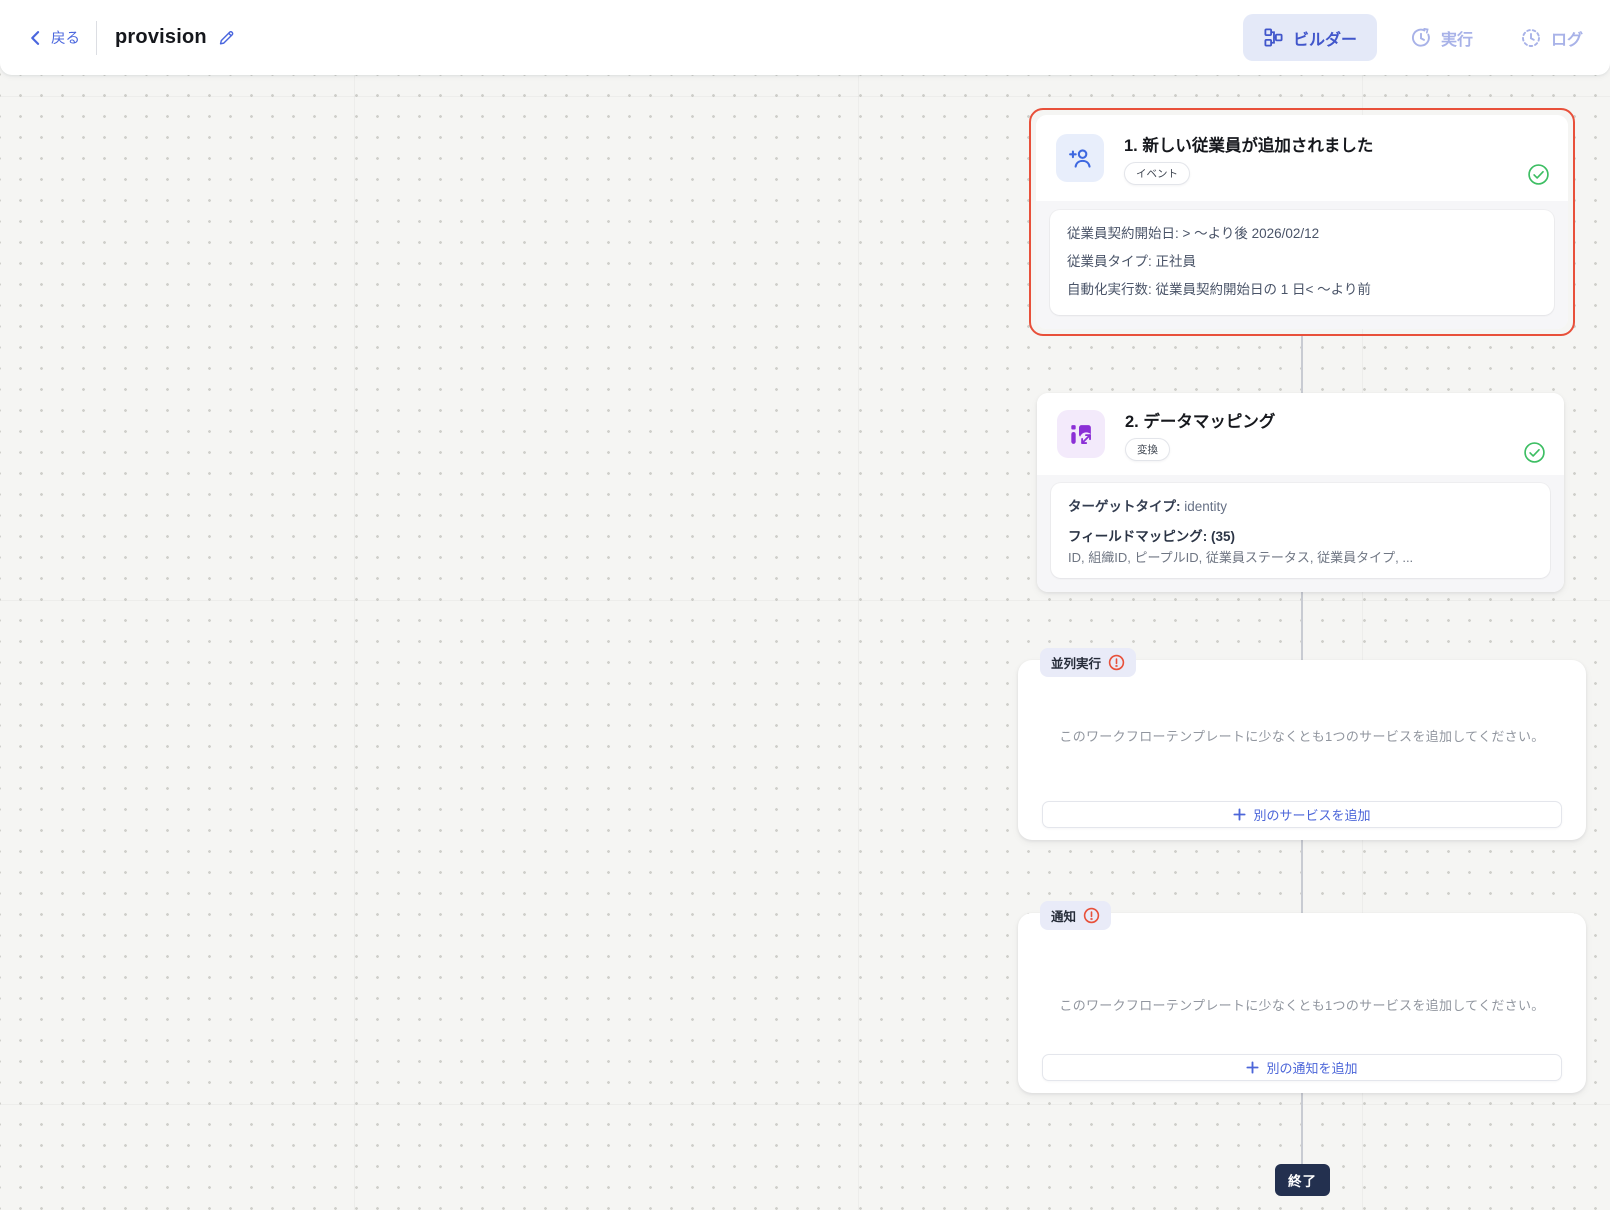 The width and height of the screenshot is (1610, 1210). Describe the element at coordinates (1076, 664) in the screenshot. I see `parallel-tag-label: 並列実行` at that location.